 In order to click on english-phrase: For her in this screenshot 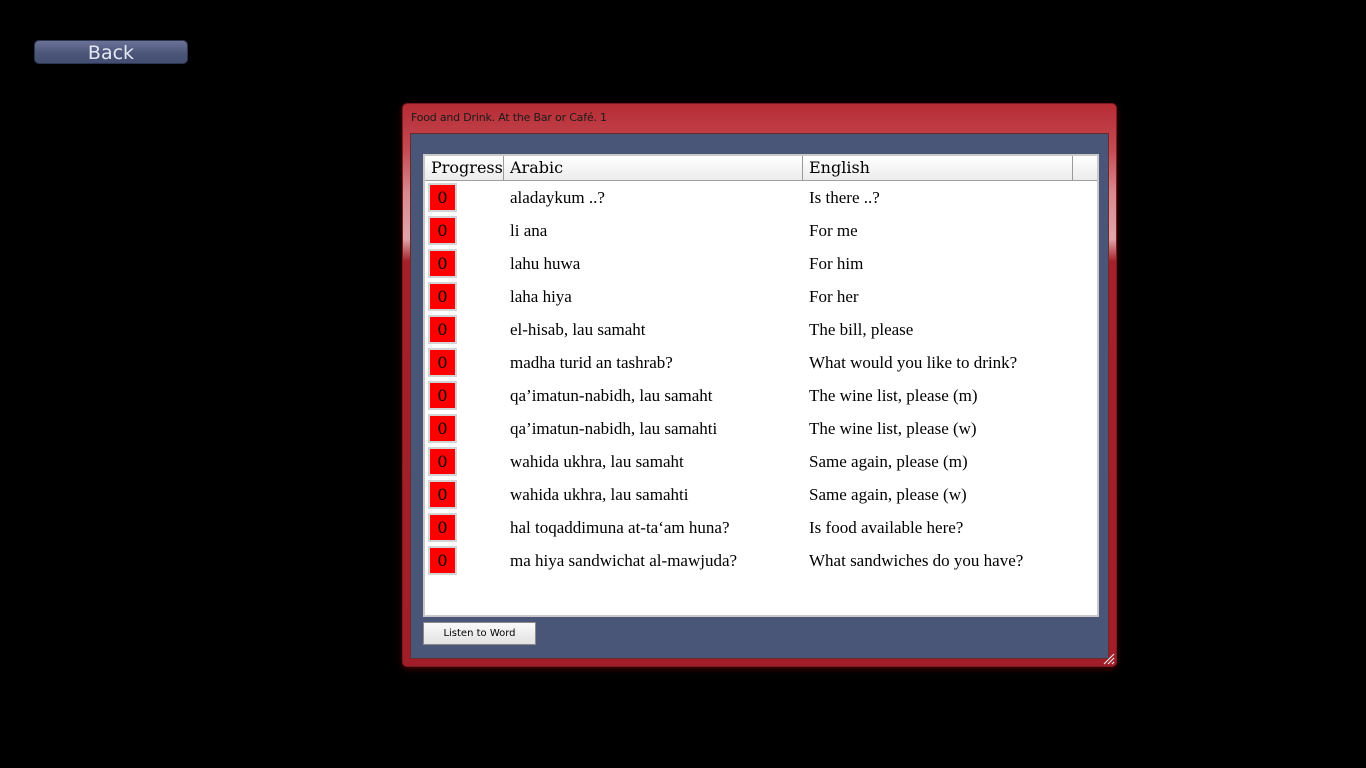, I will do `click(834, 296)`.